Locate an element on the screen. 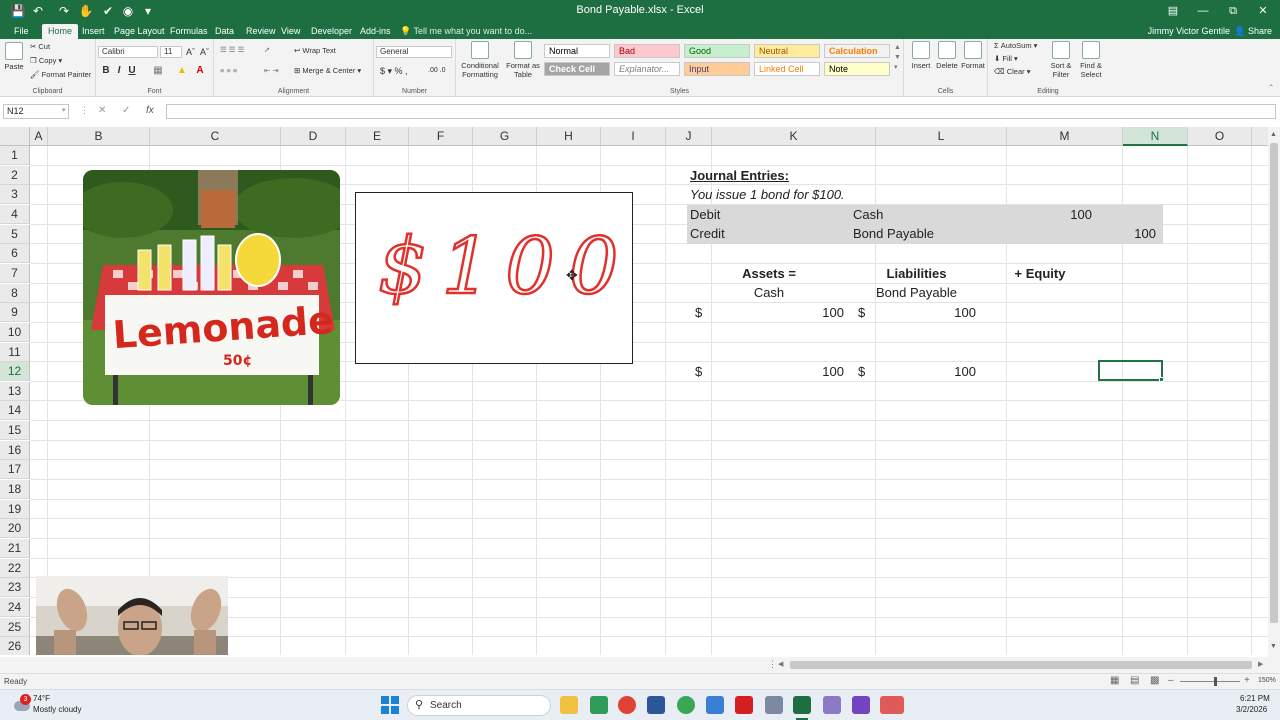 This screenshot has height=720, width=1280. clock-time: 6:21 PM is located at coordinates (1255, 698).